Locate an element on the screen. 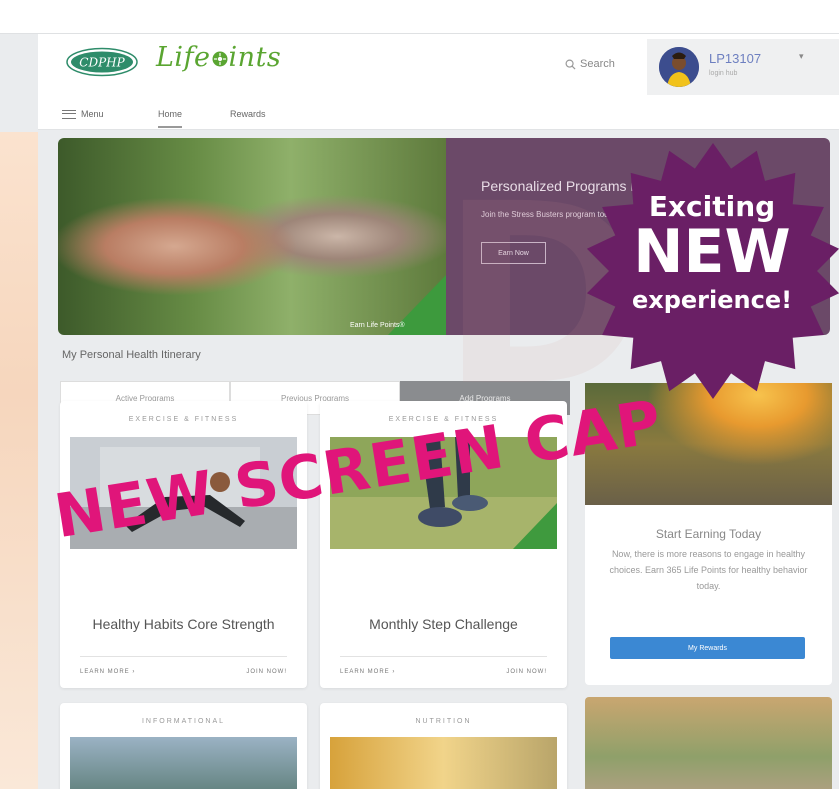 Image resolution: width=839 pixels, height=789 pixels. cdphp-logo: CDPHP is located at coordinates (102, 62).